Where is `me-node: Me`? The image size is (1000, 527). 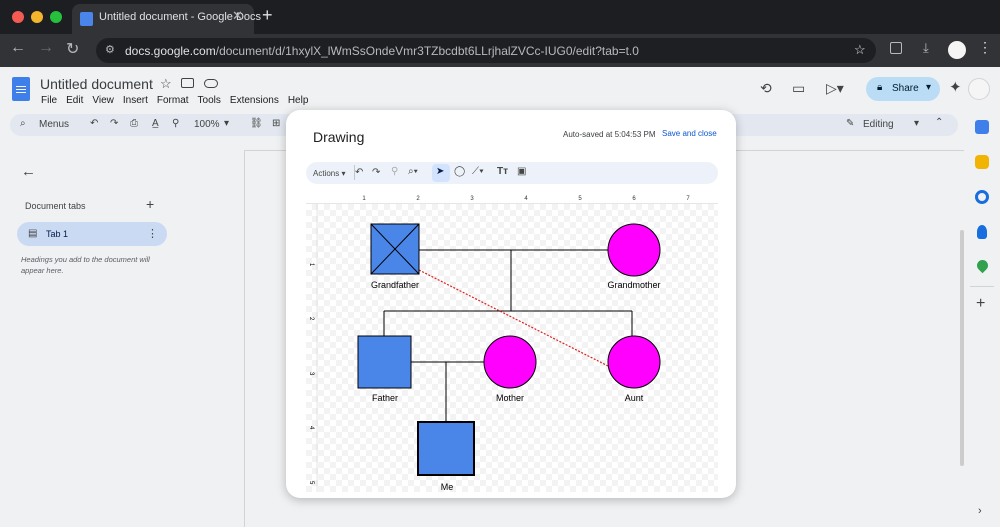
me-node: Me is located at coordinates (446, 456).